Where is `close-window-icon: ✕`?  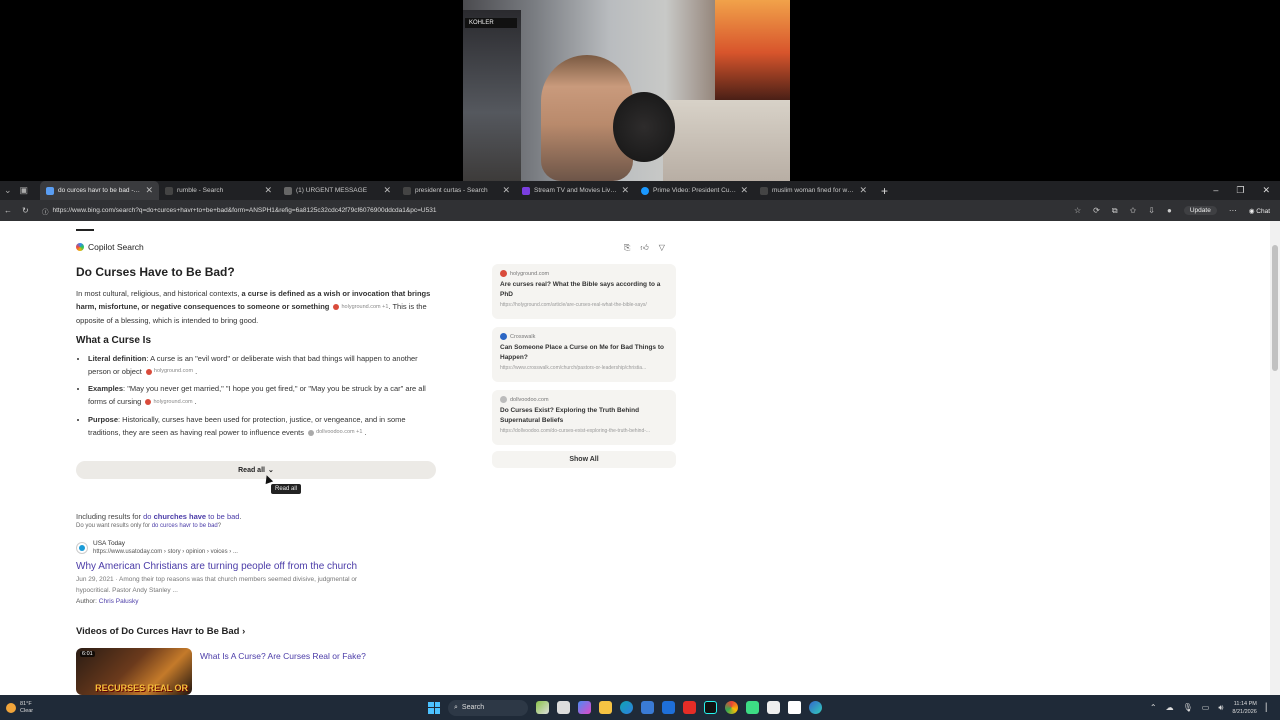 close-window-icon: ✕ is located at coordinates (1266, 190).